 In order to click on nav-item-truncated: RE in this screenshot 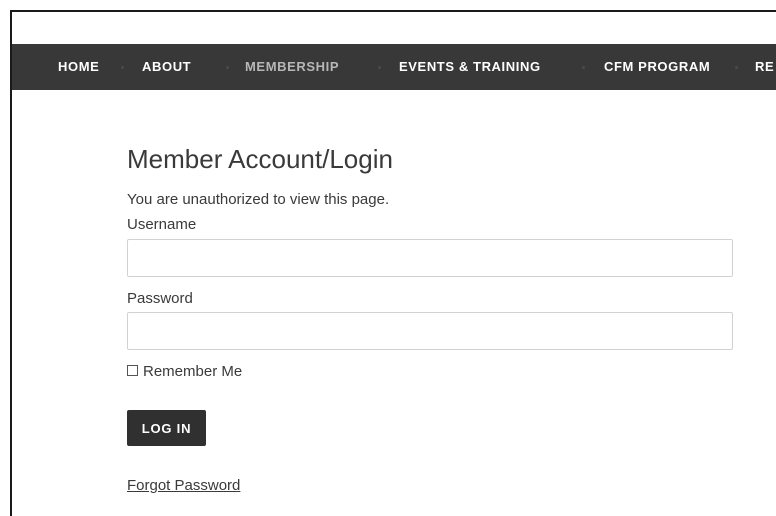, I will do `click(764, 67)`.